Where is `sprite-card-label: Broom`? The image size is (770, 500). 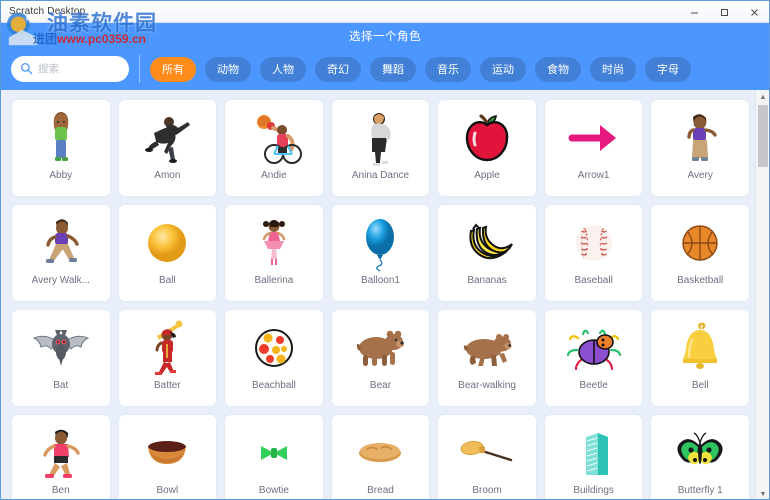 sprite-card-label: Broom is located at coordinates (487, 490).